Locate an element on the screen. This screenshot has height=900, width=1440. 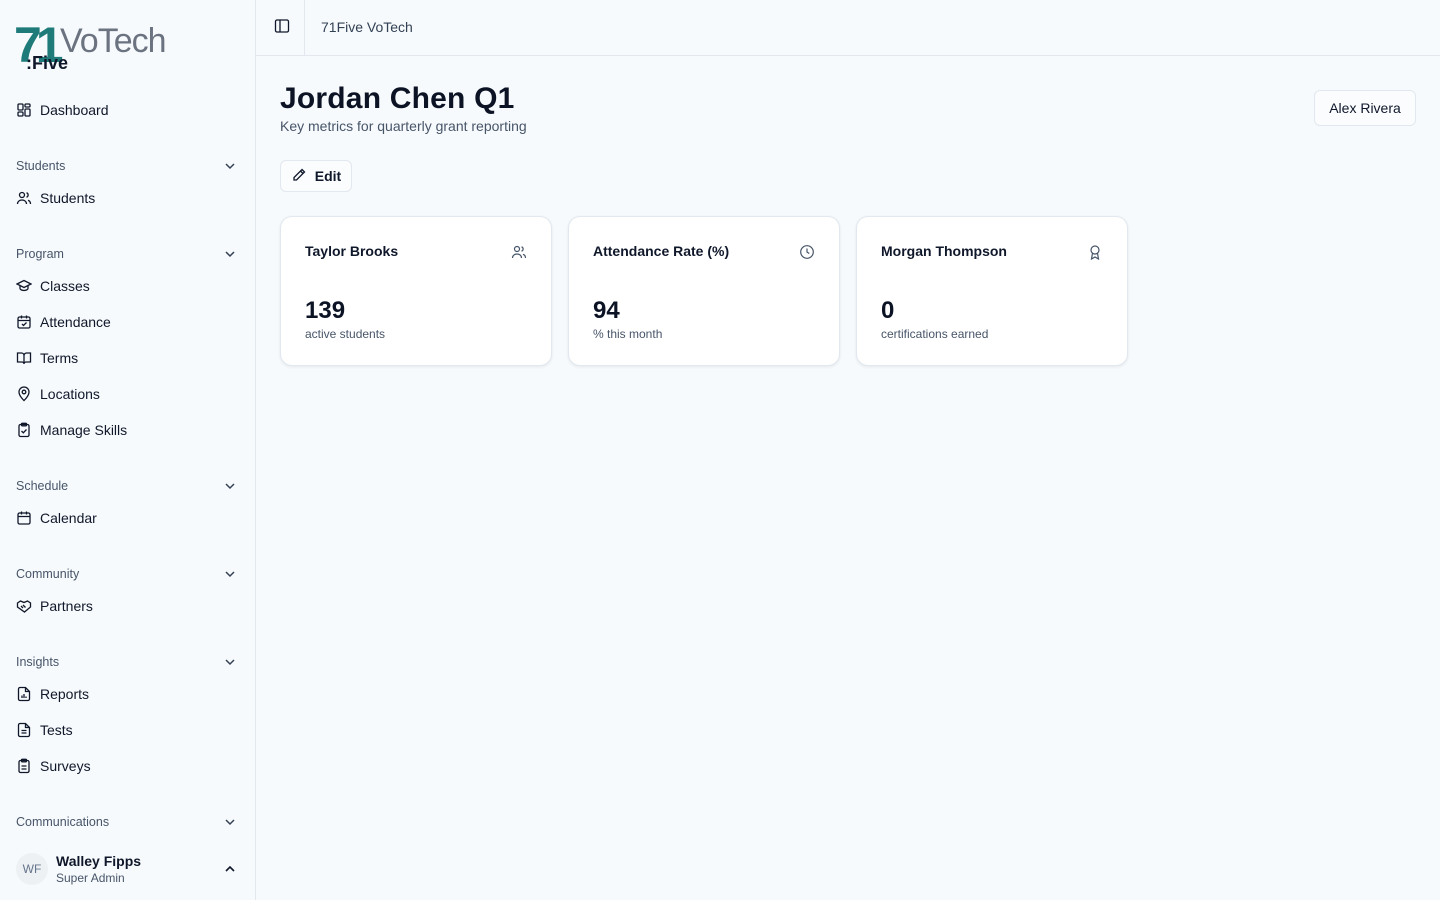
logo: 71 VoTech :Five is located at coordinates (96, 44).